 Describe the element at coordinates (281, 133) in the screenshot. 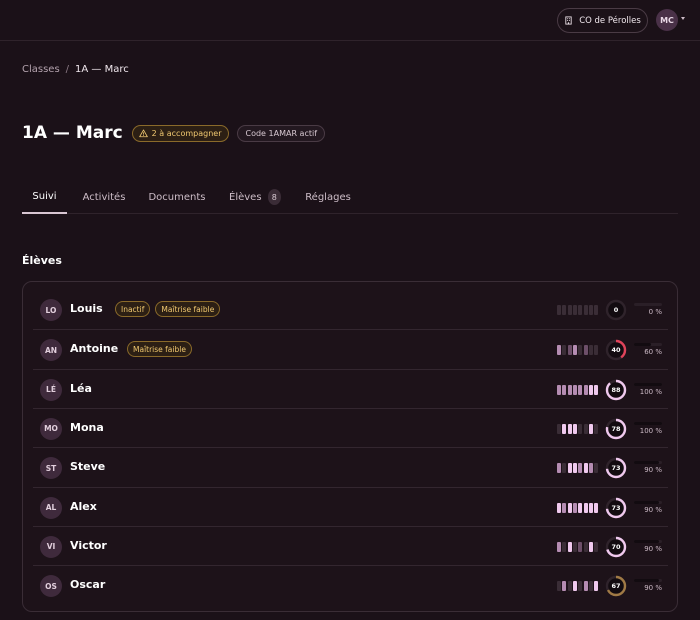

I see `class-code-badge: Code 1AMAR actif` at that location.